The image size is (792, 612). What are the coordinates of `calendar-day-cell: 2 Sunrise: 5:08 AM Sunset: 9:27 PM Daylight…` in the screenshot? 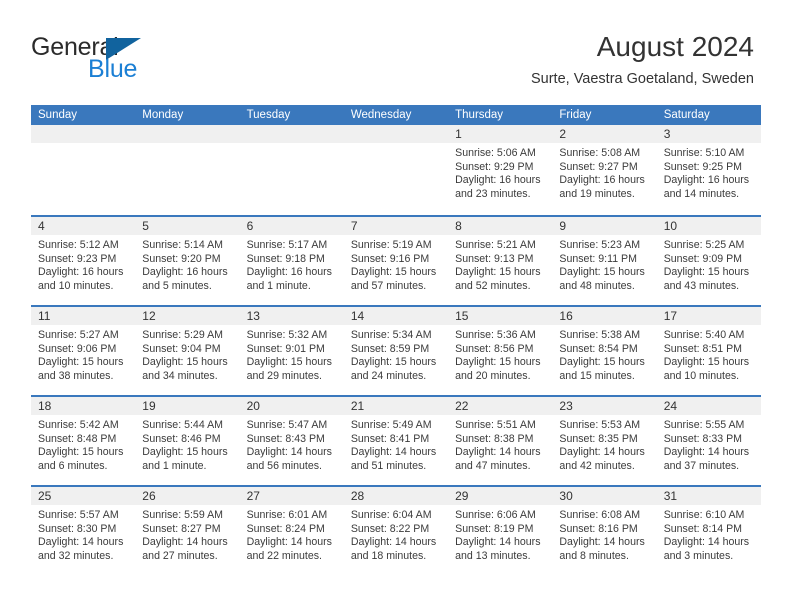 It's located at (604, 170).